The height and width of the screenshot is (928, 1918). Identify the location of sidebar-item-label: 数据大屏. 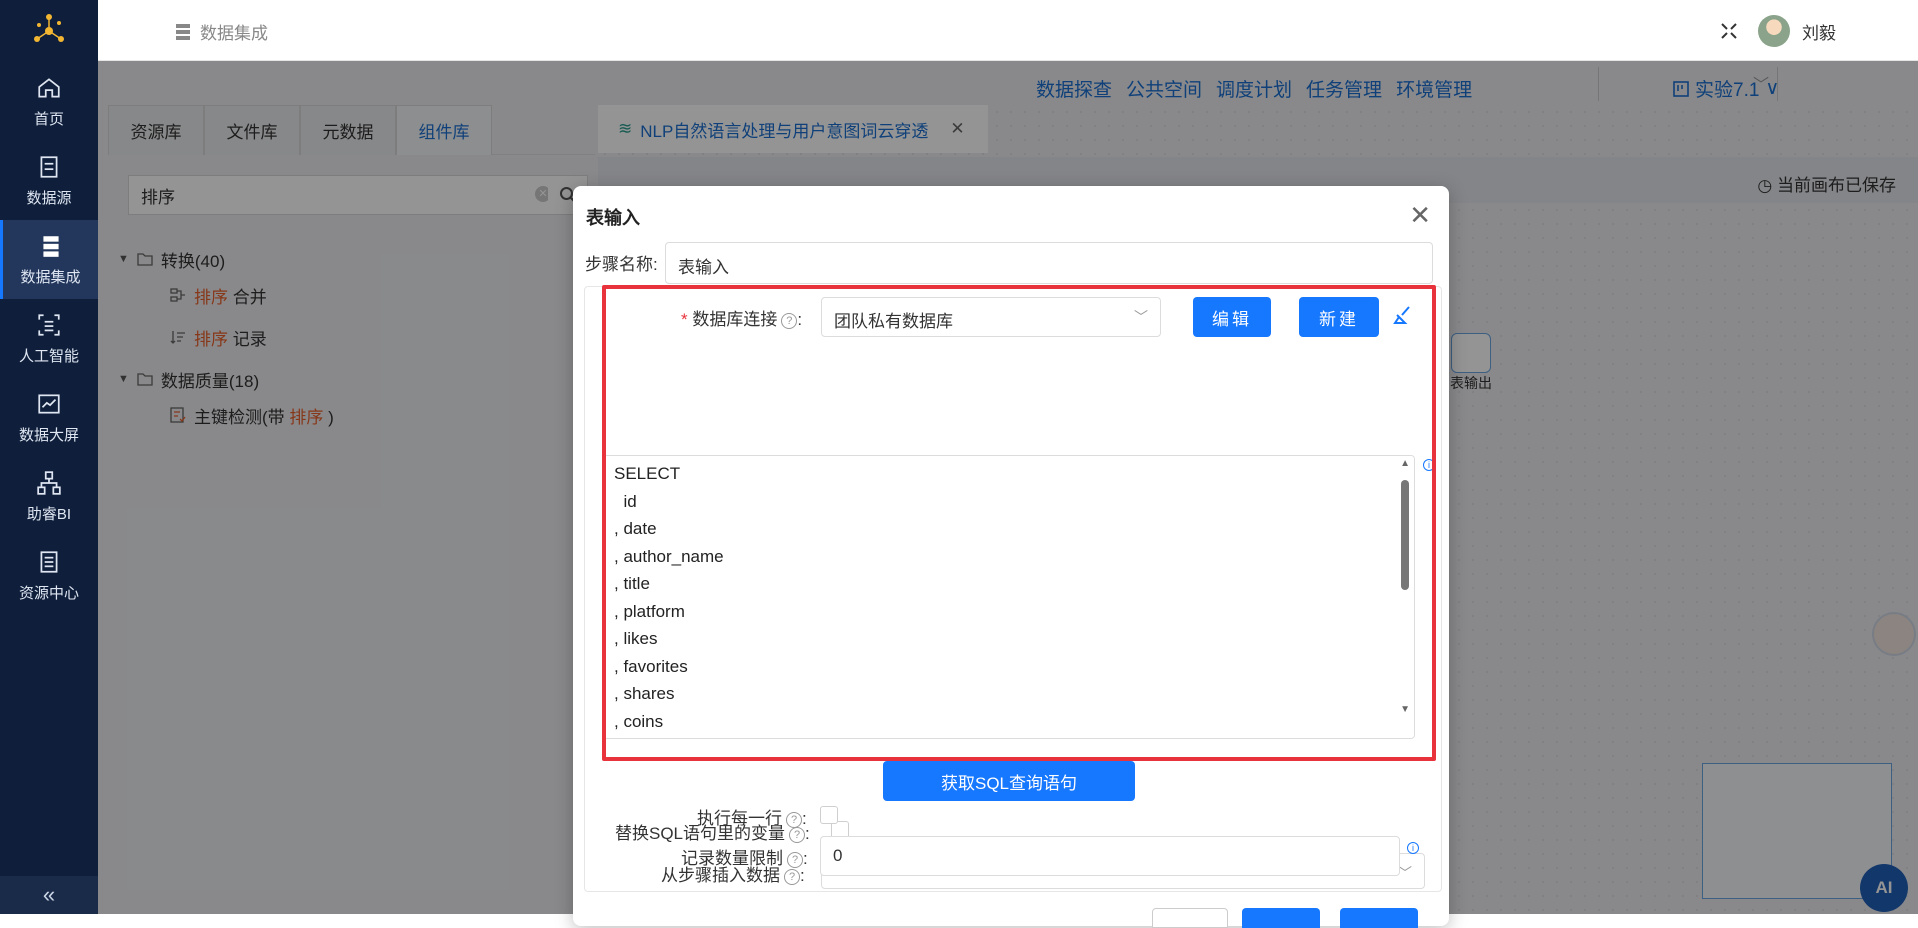
(48, 435).